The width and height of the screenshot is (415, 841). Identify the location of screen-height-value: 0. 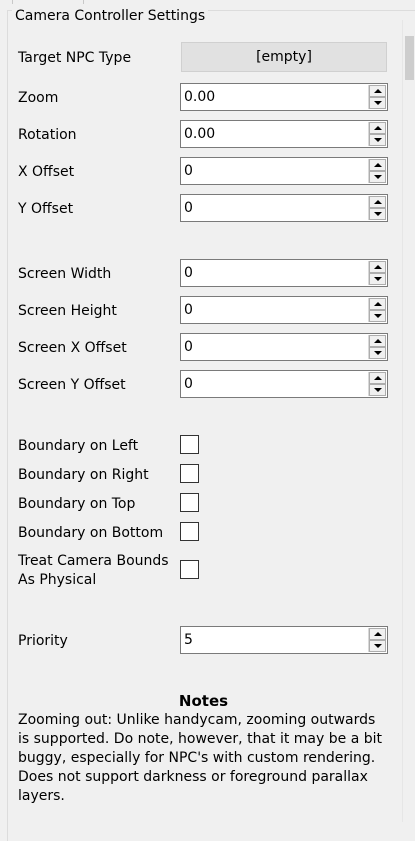
(188, 310).